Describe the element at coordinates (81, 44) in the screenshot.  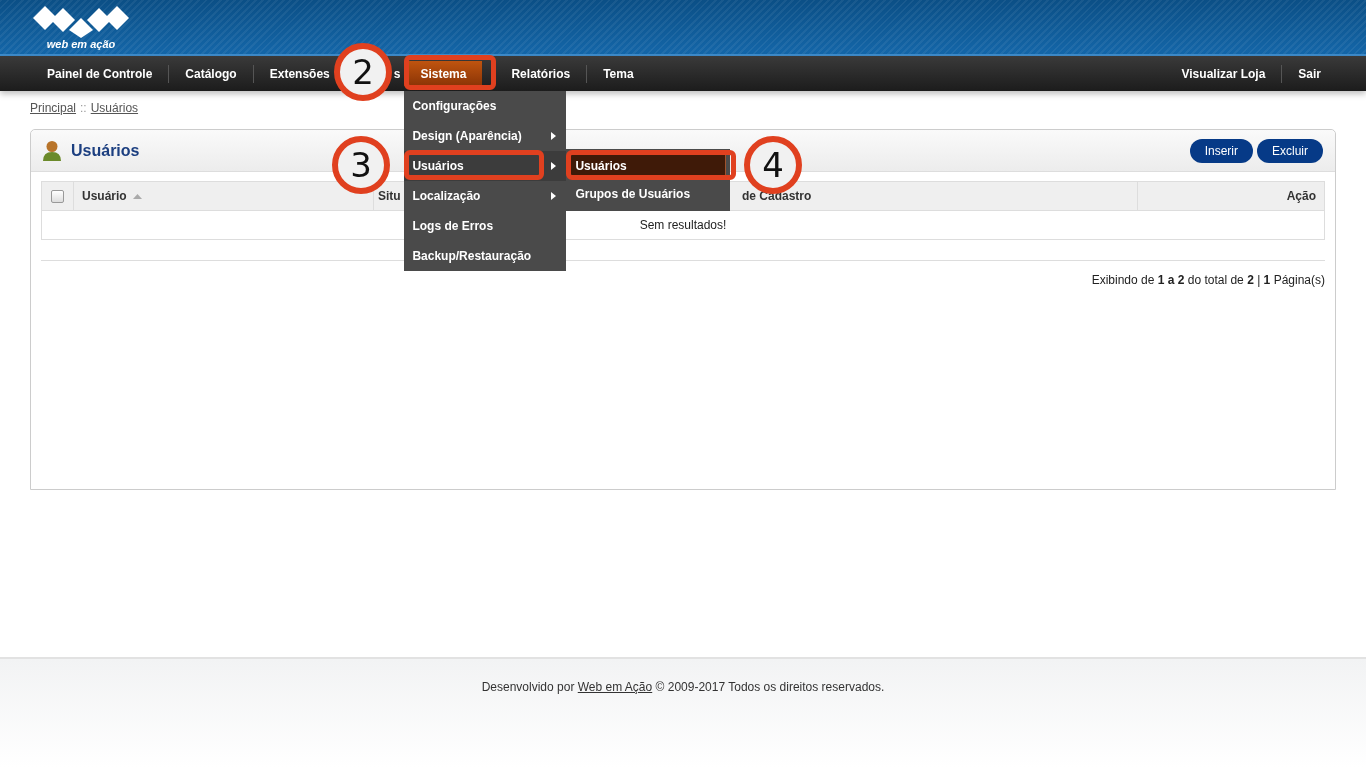
I see `logo-text: web em ação` at that location.